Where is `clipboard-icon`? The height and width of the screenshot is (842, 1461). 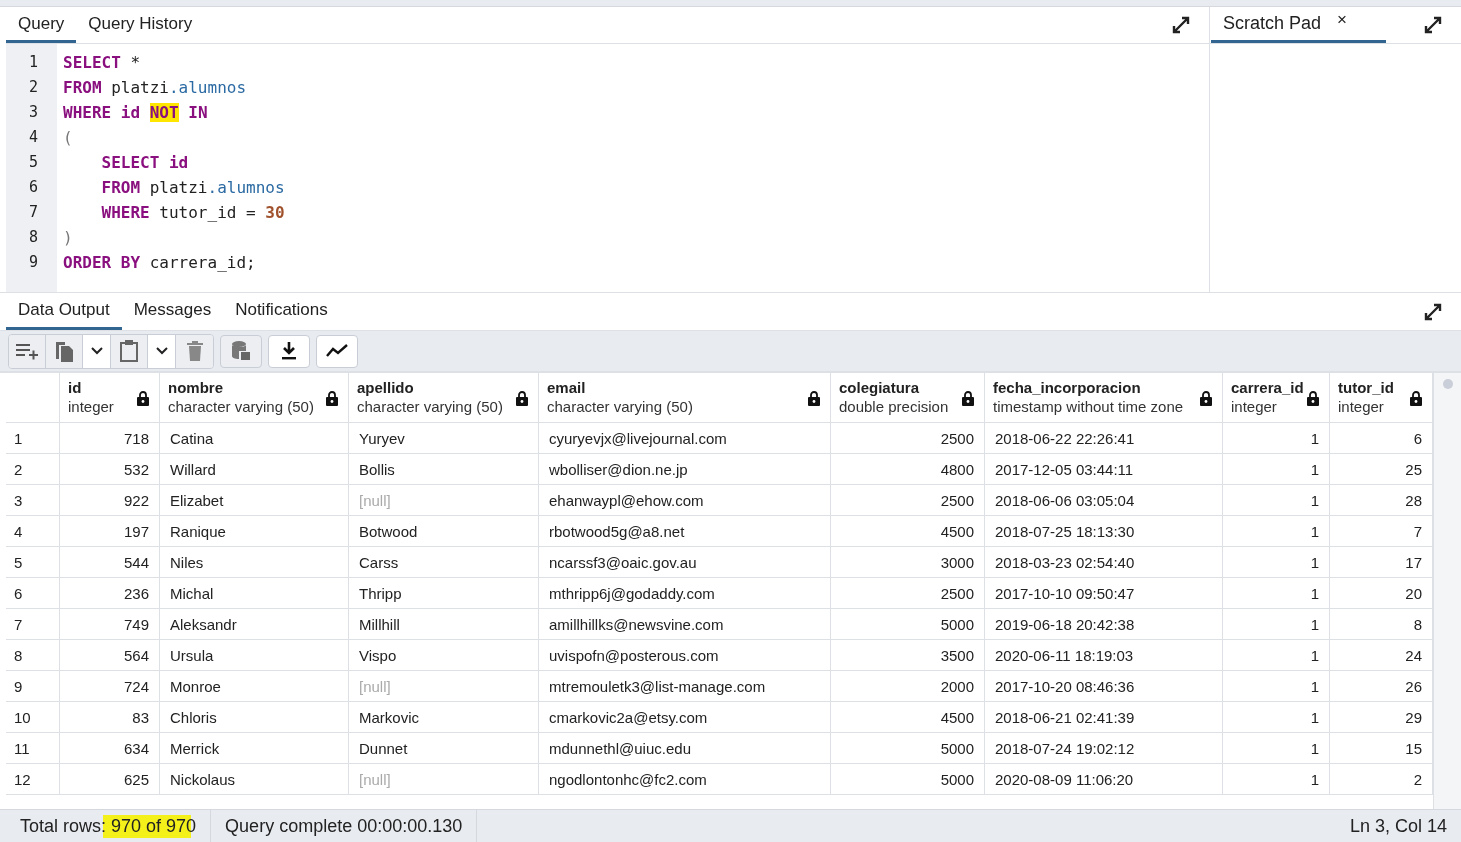
clipboard-icon is located at coordinates (129, 351).